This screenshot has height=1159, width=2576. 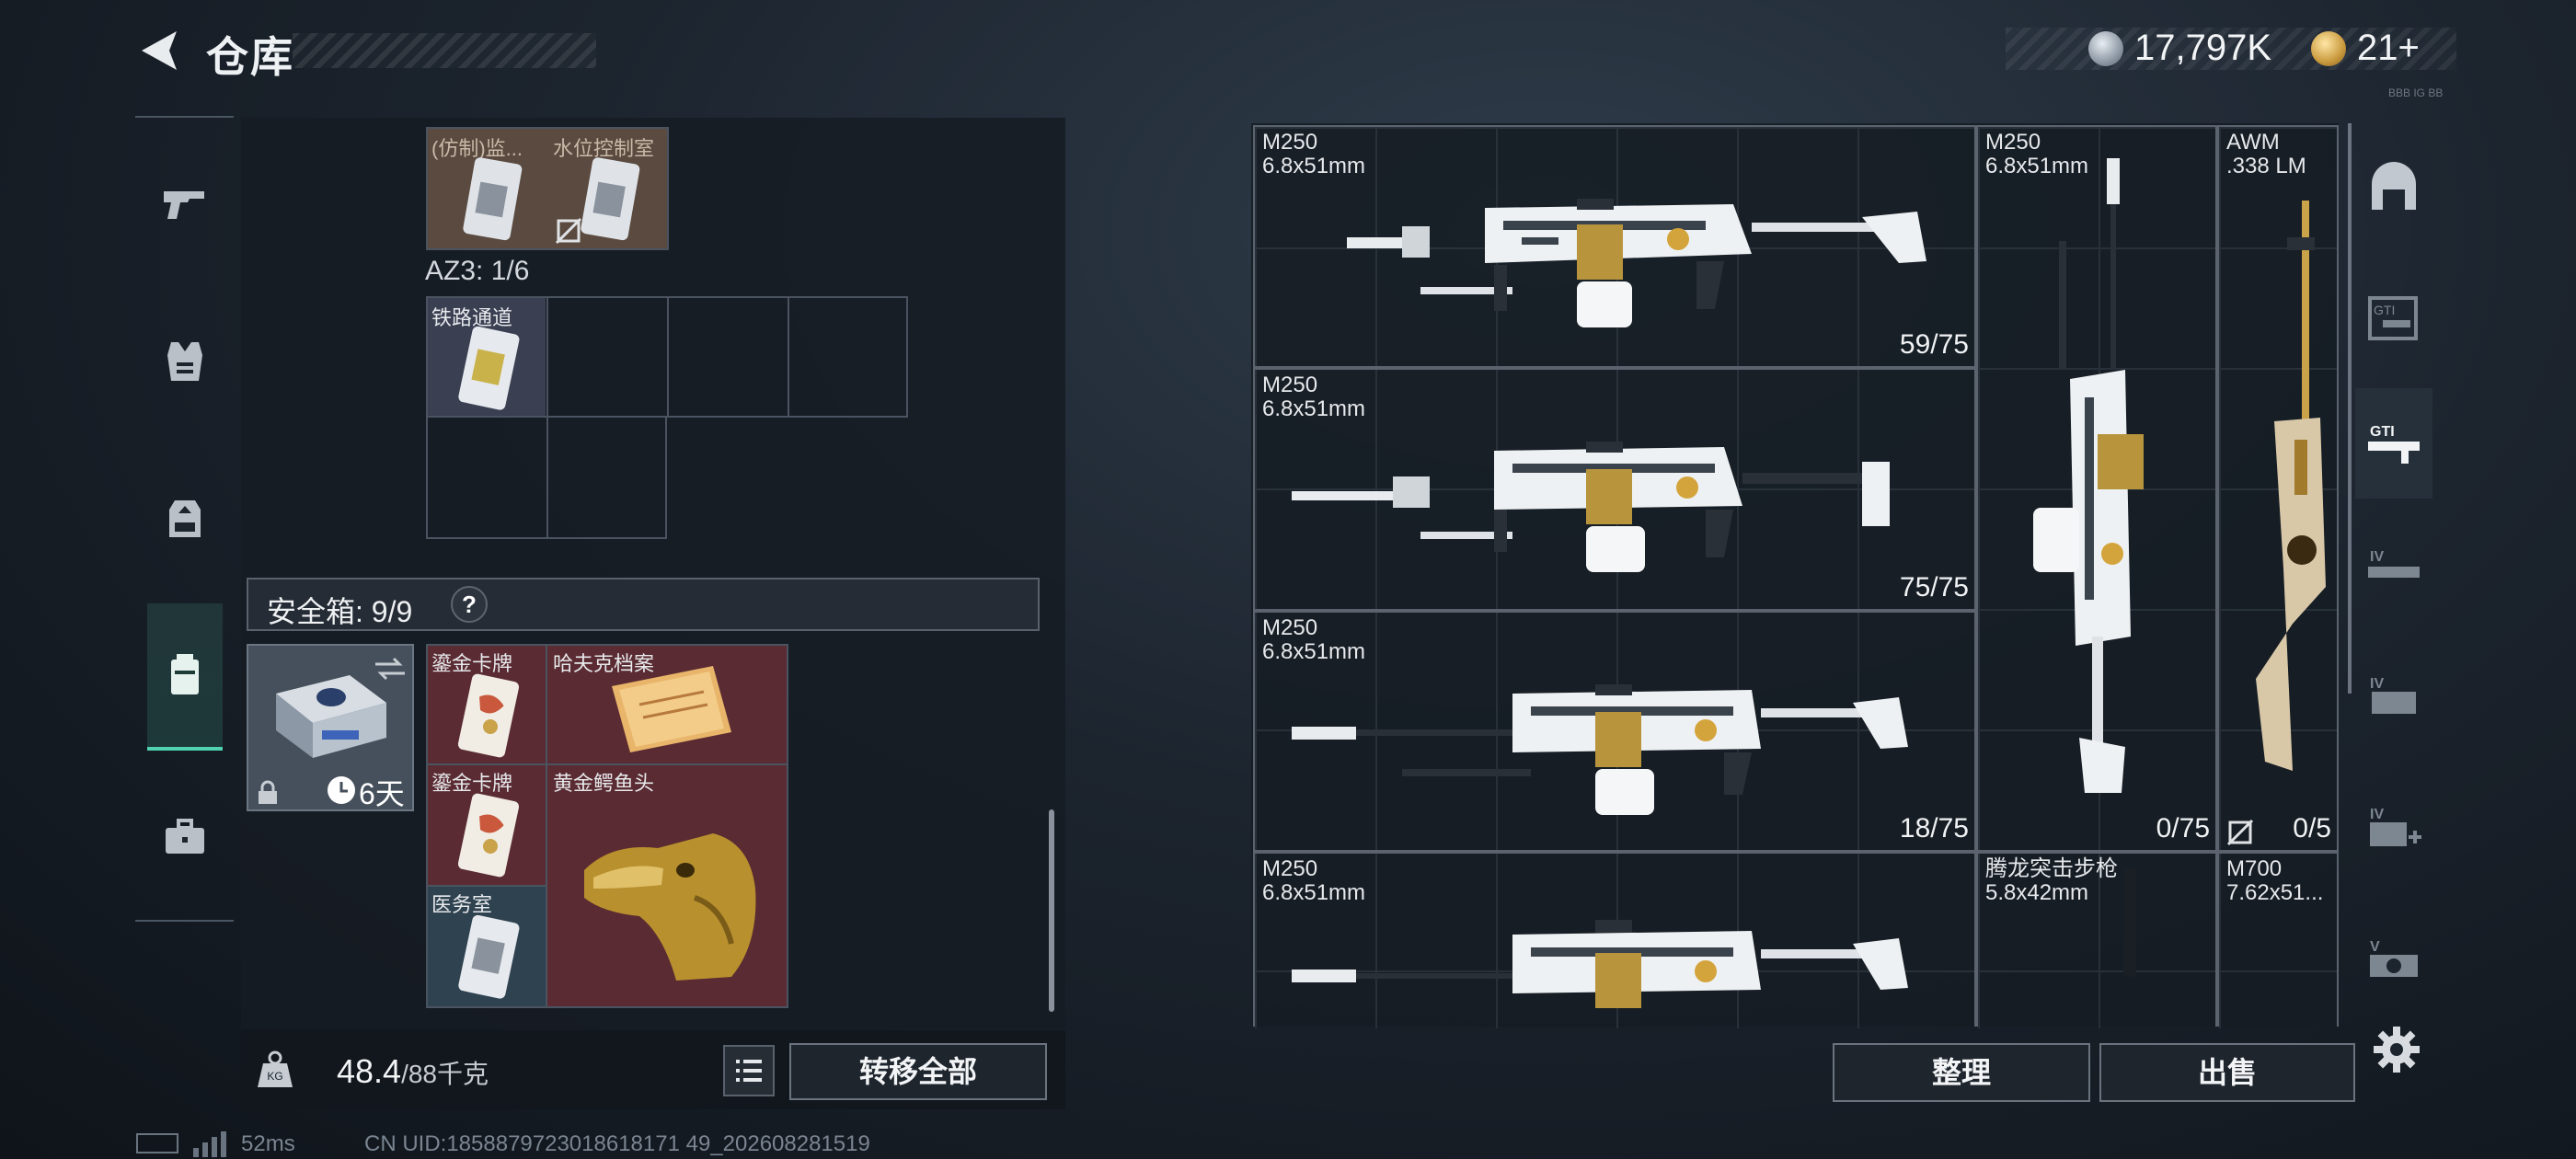 I want to click on category-gti-active: GTI, so click(x=2393, y=443).